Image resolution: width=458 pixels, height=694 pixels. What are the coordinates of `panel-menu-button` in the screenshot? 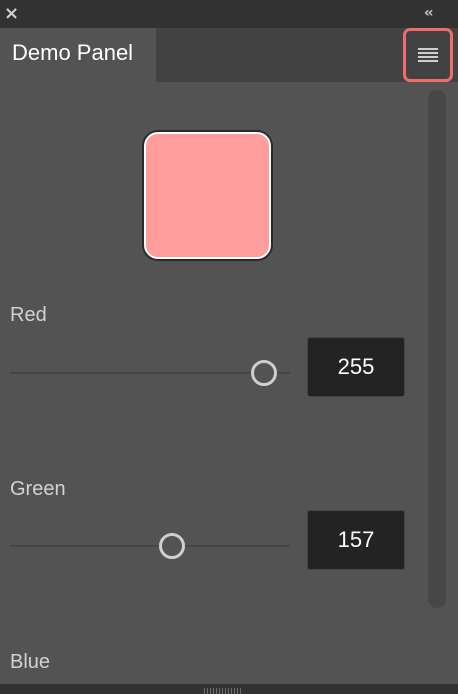 It's located at (428, 55).